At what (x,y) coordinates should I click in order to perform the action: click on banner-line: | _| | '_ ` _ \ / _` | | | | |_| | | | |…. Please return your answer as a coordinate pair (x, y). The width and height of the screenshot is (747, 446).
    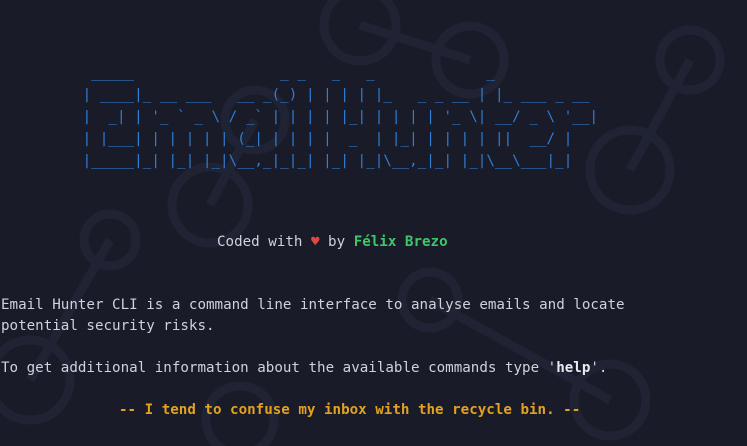
    Looking at the image, I should click on (336, 117).